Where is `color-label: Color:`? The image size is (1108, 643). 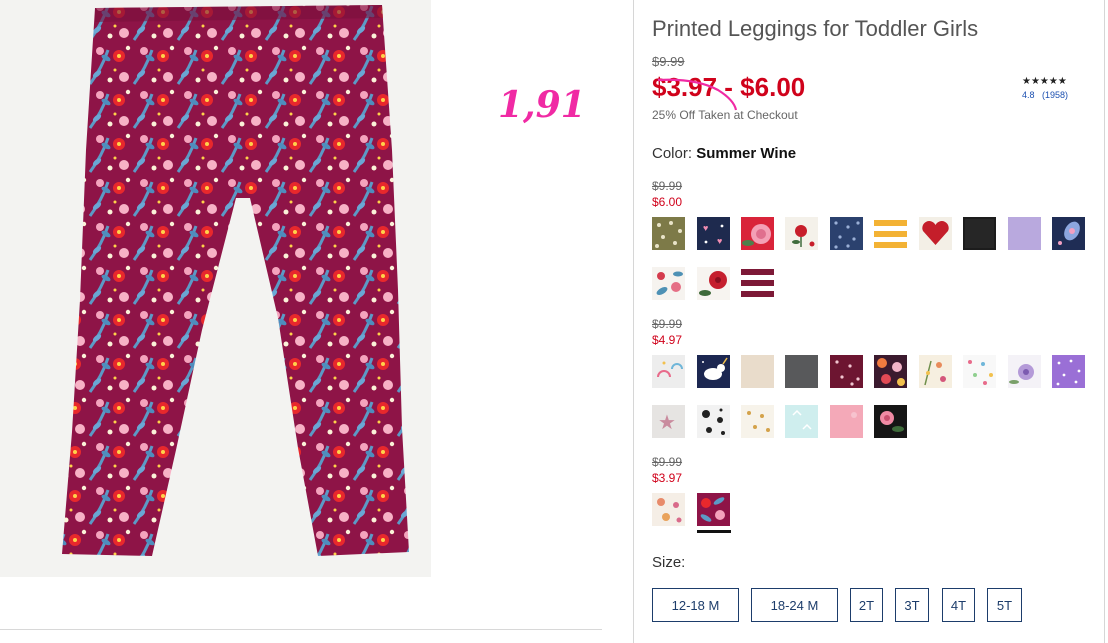 color-label: Color: is located at coordinates (672, 153).